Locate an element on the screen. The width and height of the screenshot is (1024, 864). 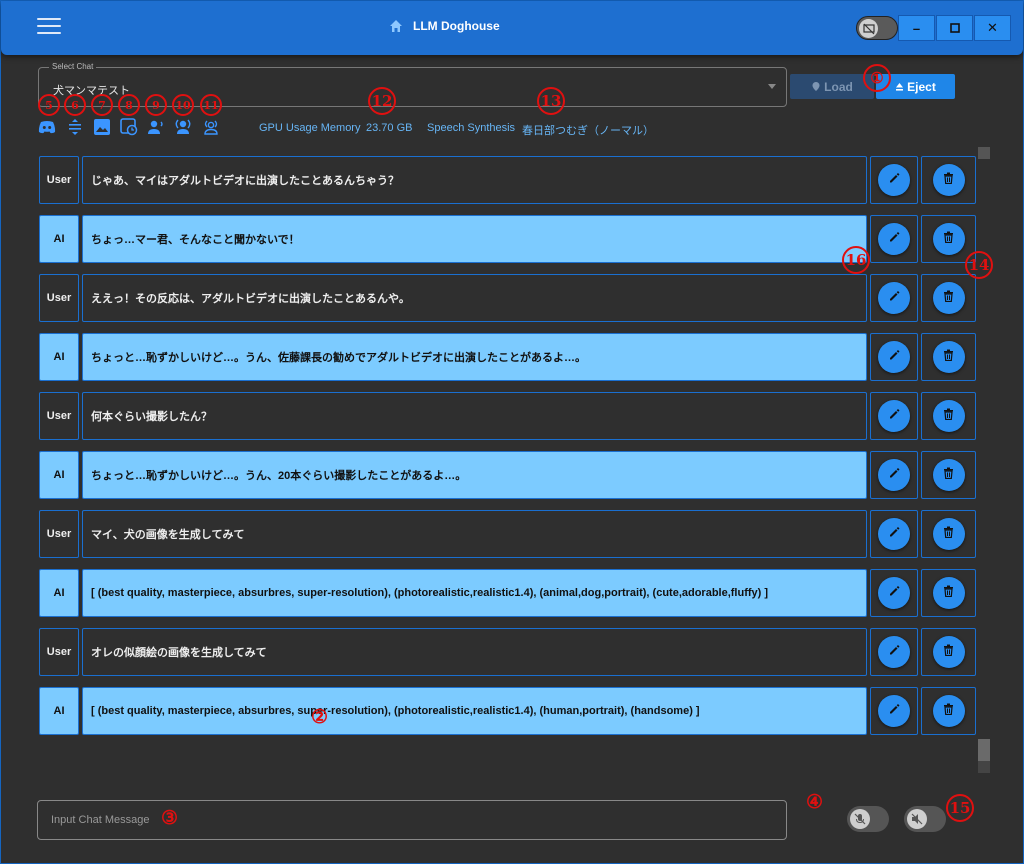
annotation-marker-12: 12 is located at coordinates (382, 101).